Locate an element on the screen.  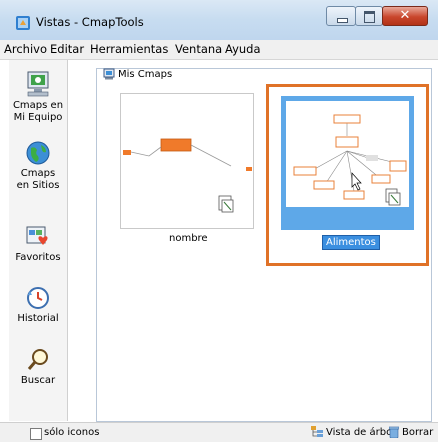
cmap-file-icon is located at coordinates (226, 204).